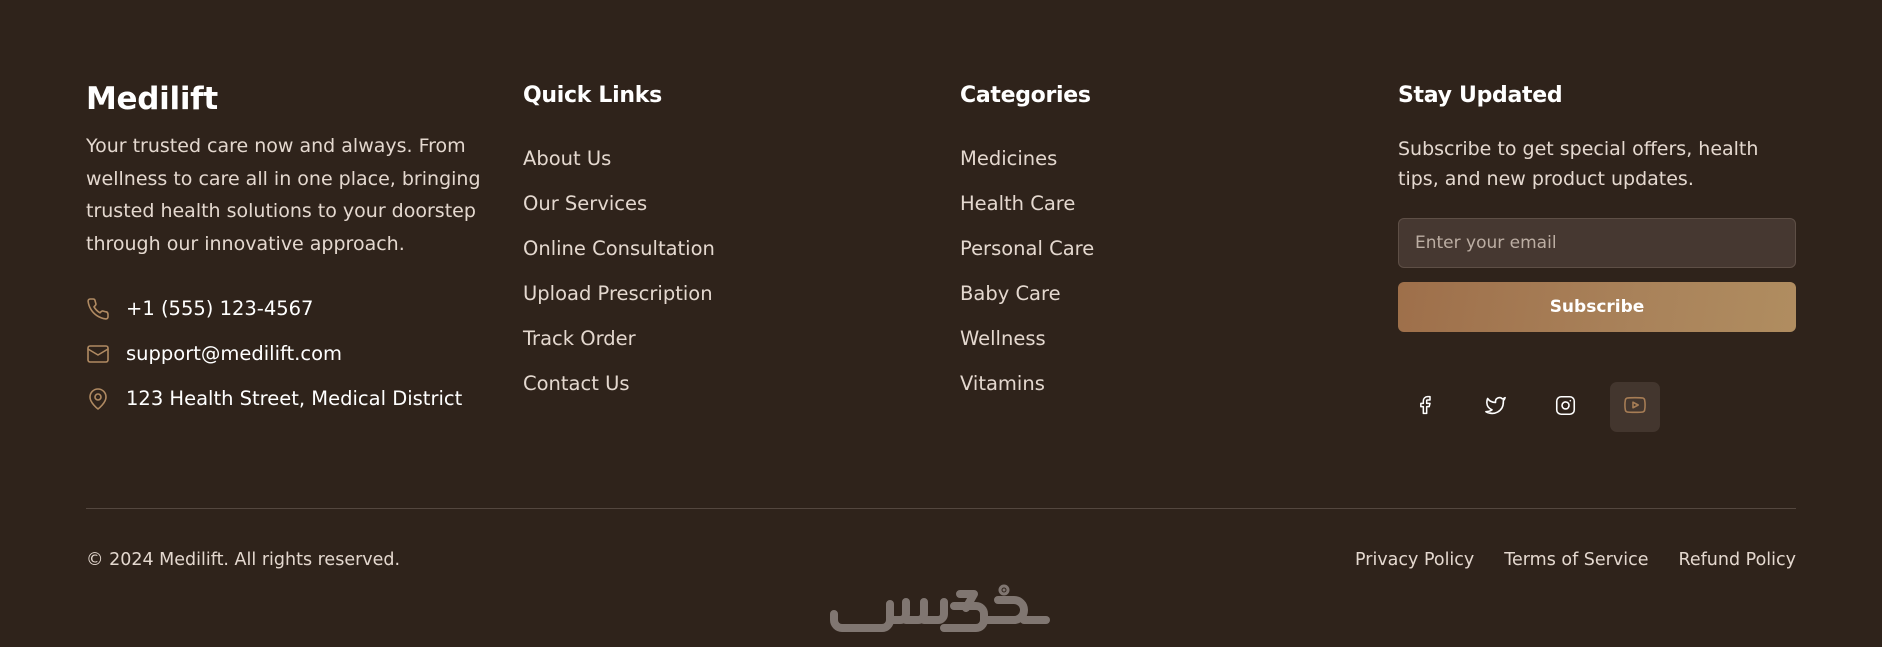  What do you see at coordinates (1480, 95) in the screenshot?
I see `newsletter-heading: Stay Updated` at bounding box center [1480, 95].